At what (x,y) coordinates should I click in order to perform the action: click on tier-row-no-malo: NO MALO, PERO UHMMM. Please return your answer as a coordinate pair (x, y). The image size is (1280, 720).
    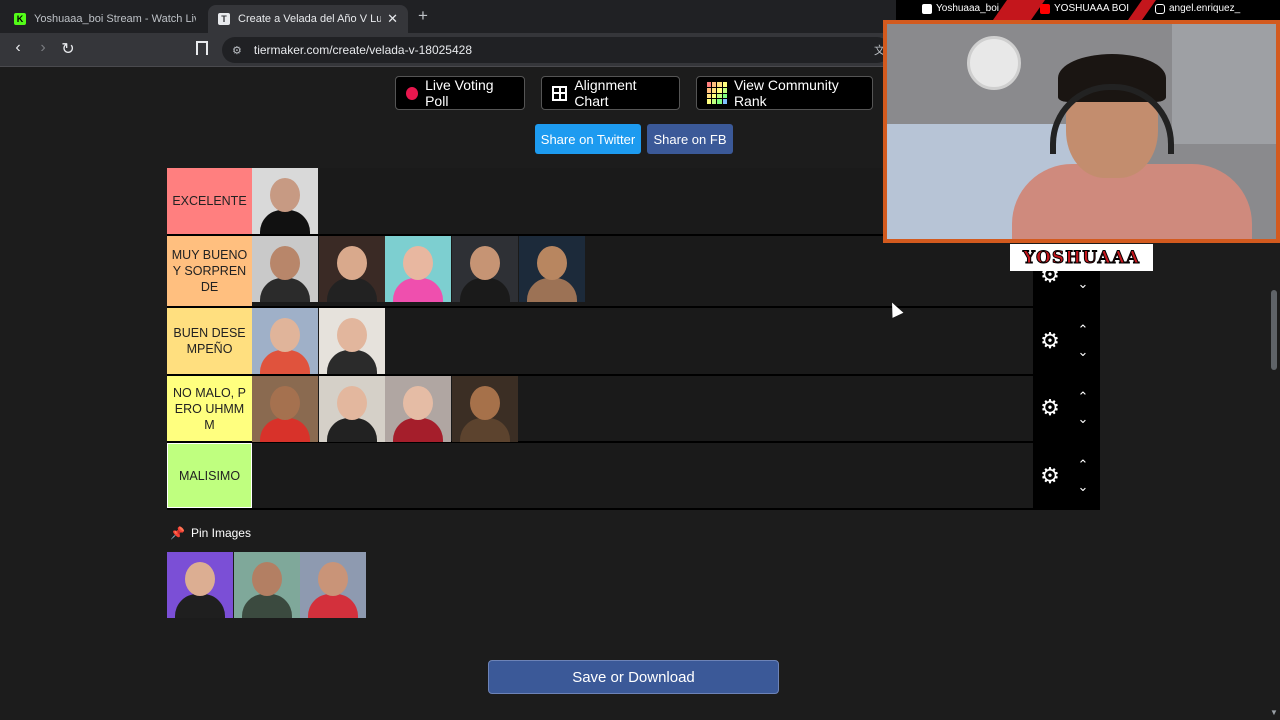
    Looking at the image, I should click on (600, 409).